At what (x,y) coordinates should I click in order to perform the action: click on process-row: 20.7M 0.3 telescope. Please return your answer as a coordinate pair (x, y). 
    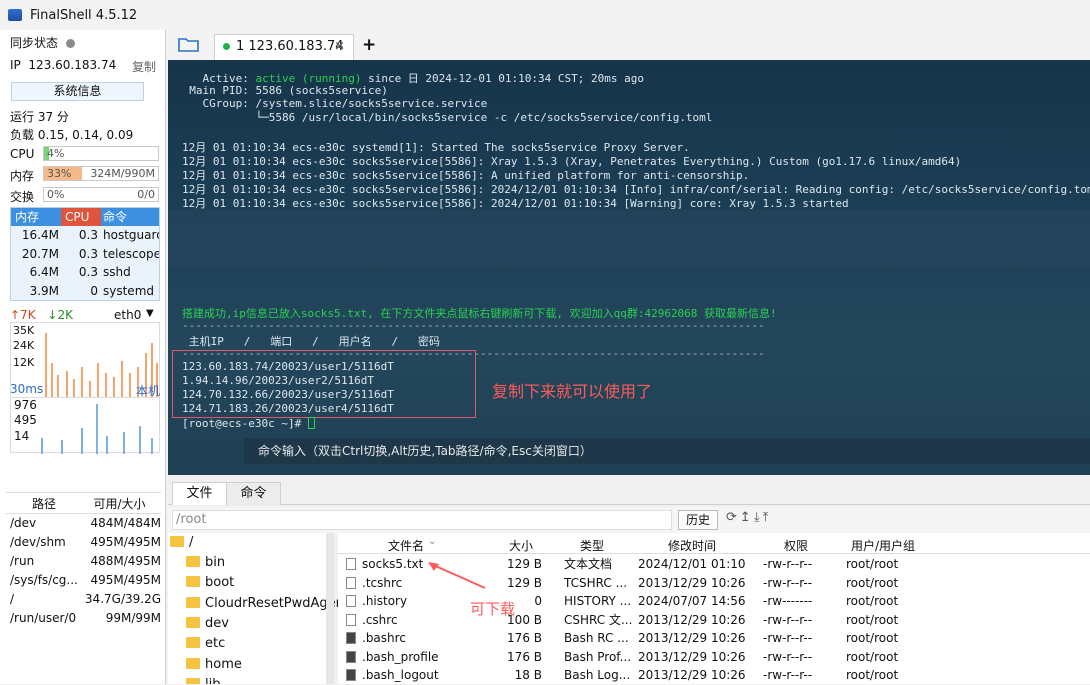
    Looking at the image, I should click on (85, 254).